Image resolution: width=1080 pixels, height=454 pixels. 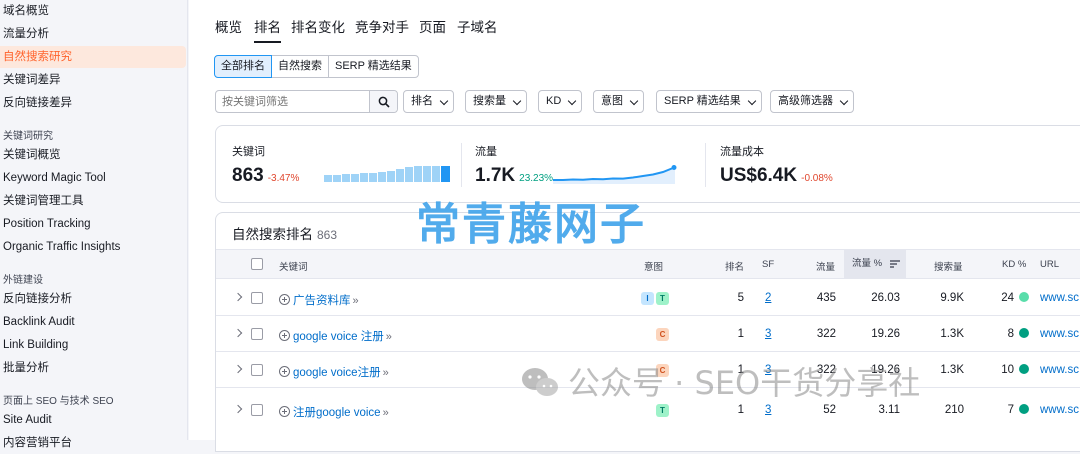 What do you see at coordinates (228, 26) in the screenshot?
I see `tab-overview: 概览` at bounding box center [228, 26].